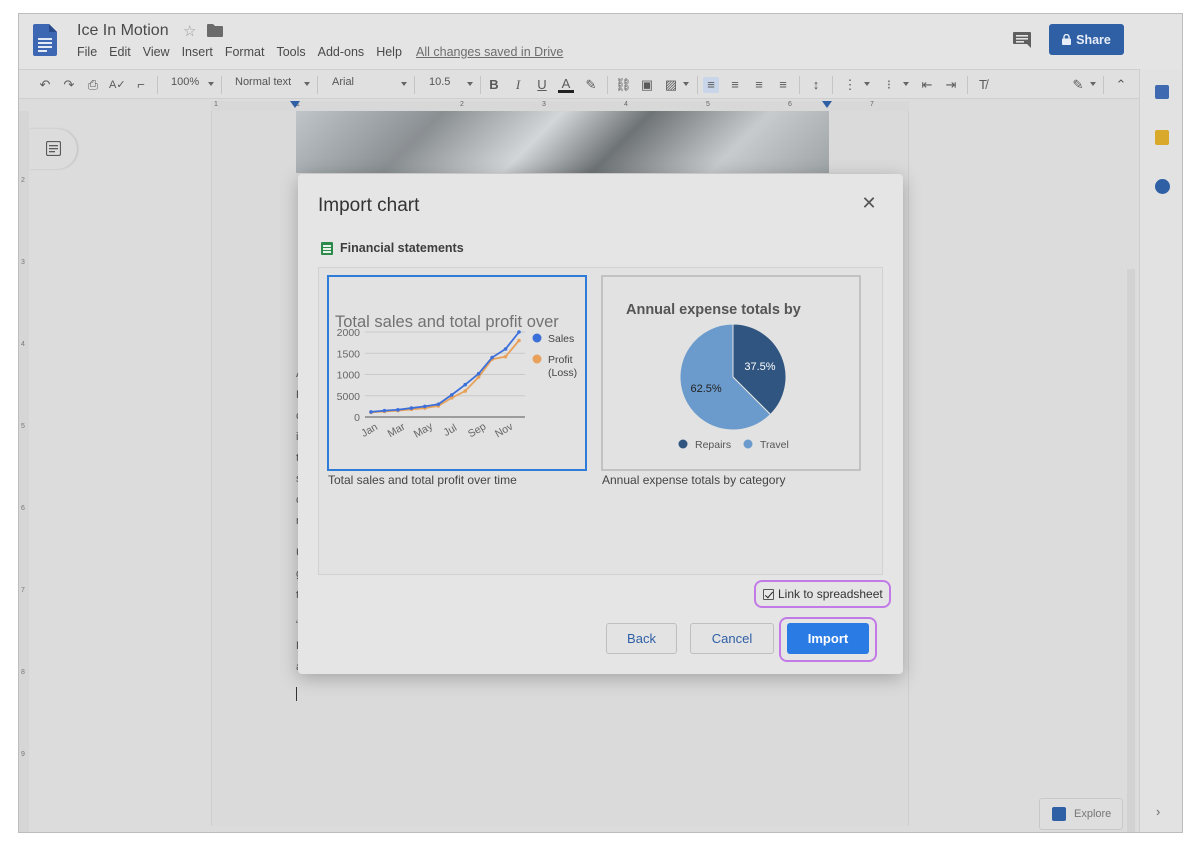  What do you see at coordinates (69, 85) in the screenshot?
I see `redo-icon: ↷` at bounding box center [69, 85].